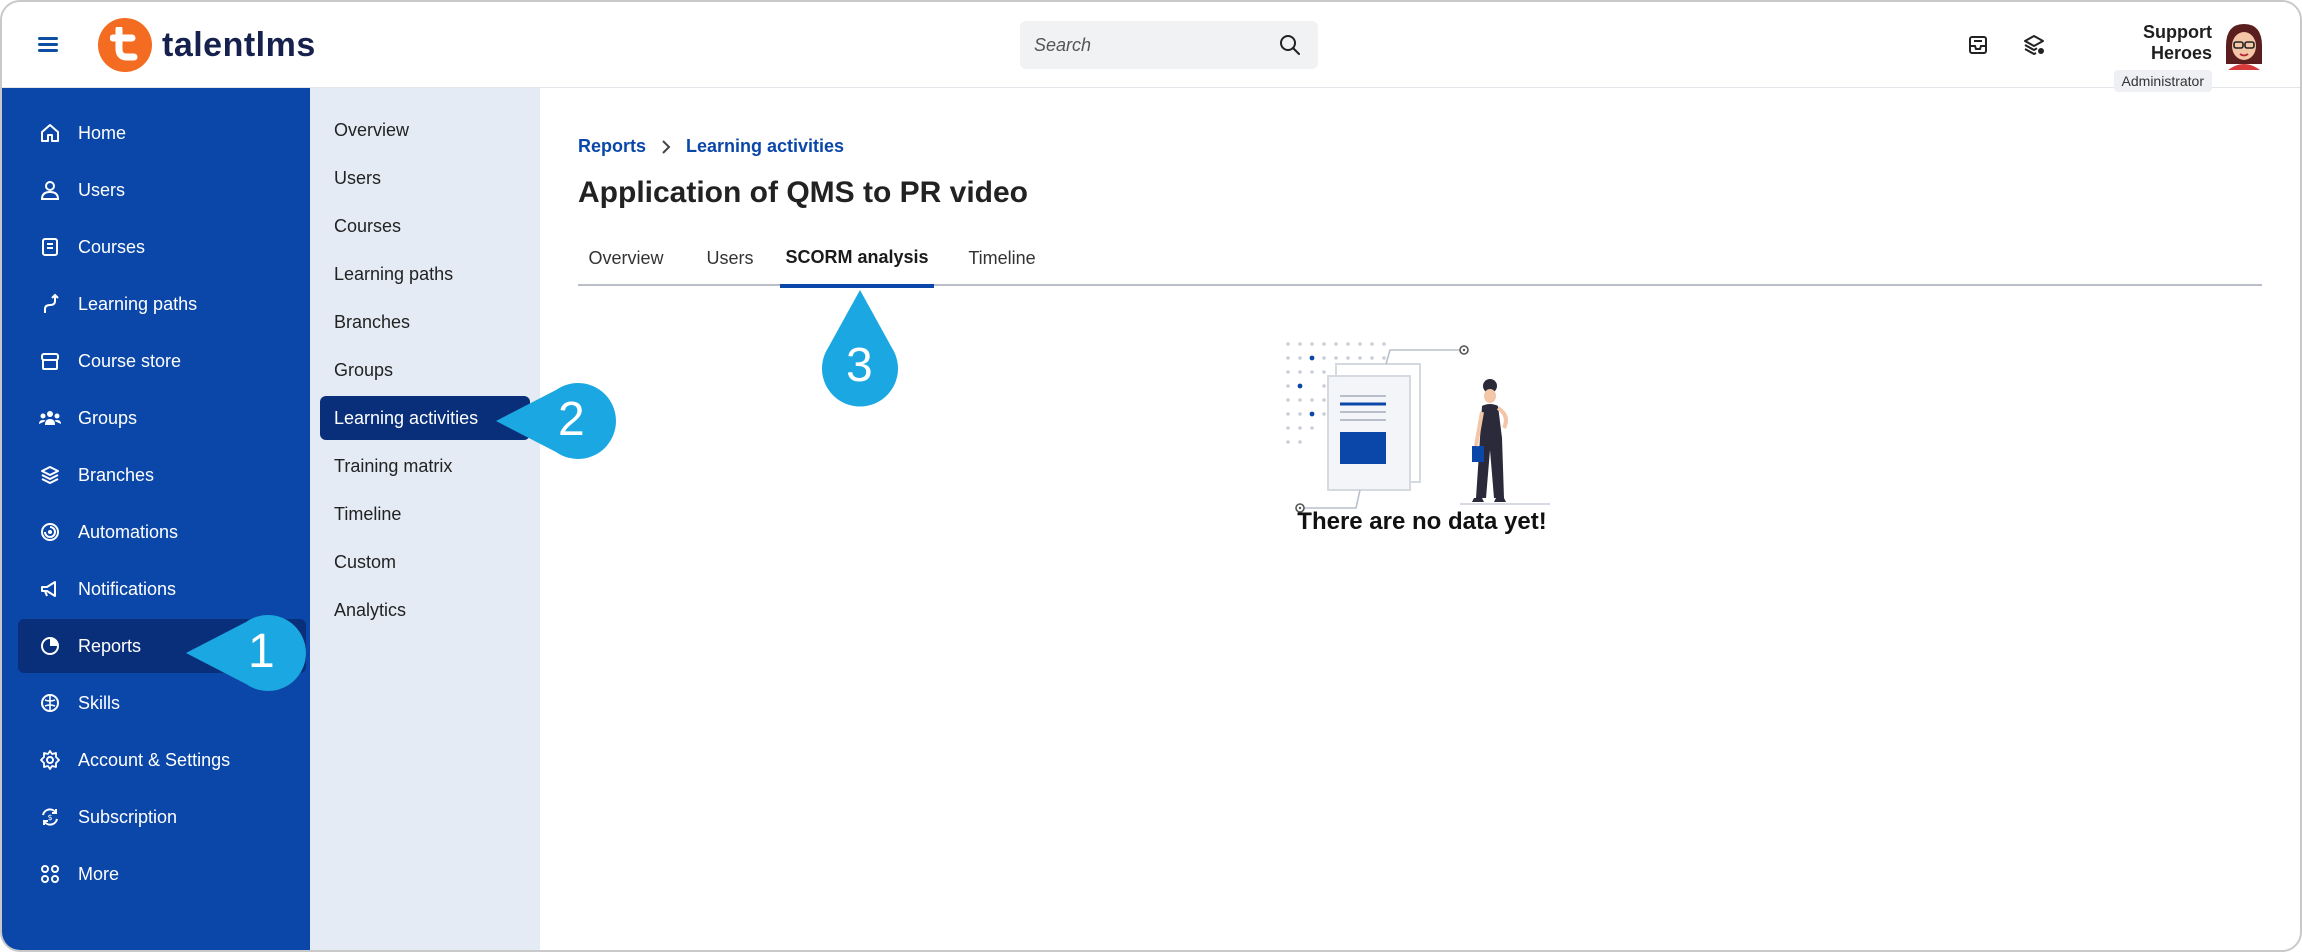  What do you see at coordinates (666, 147) in the screenshot?
I see `chevron-right-icon` at bounding box center [666, 147].